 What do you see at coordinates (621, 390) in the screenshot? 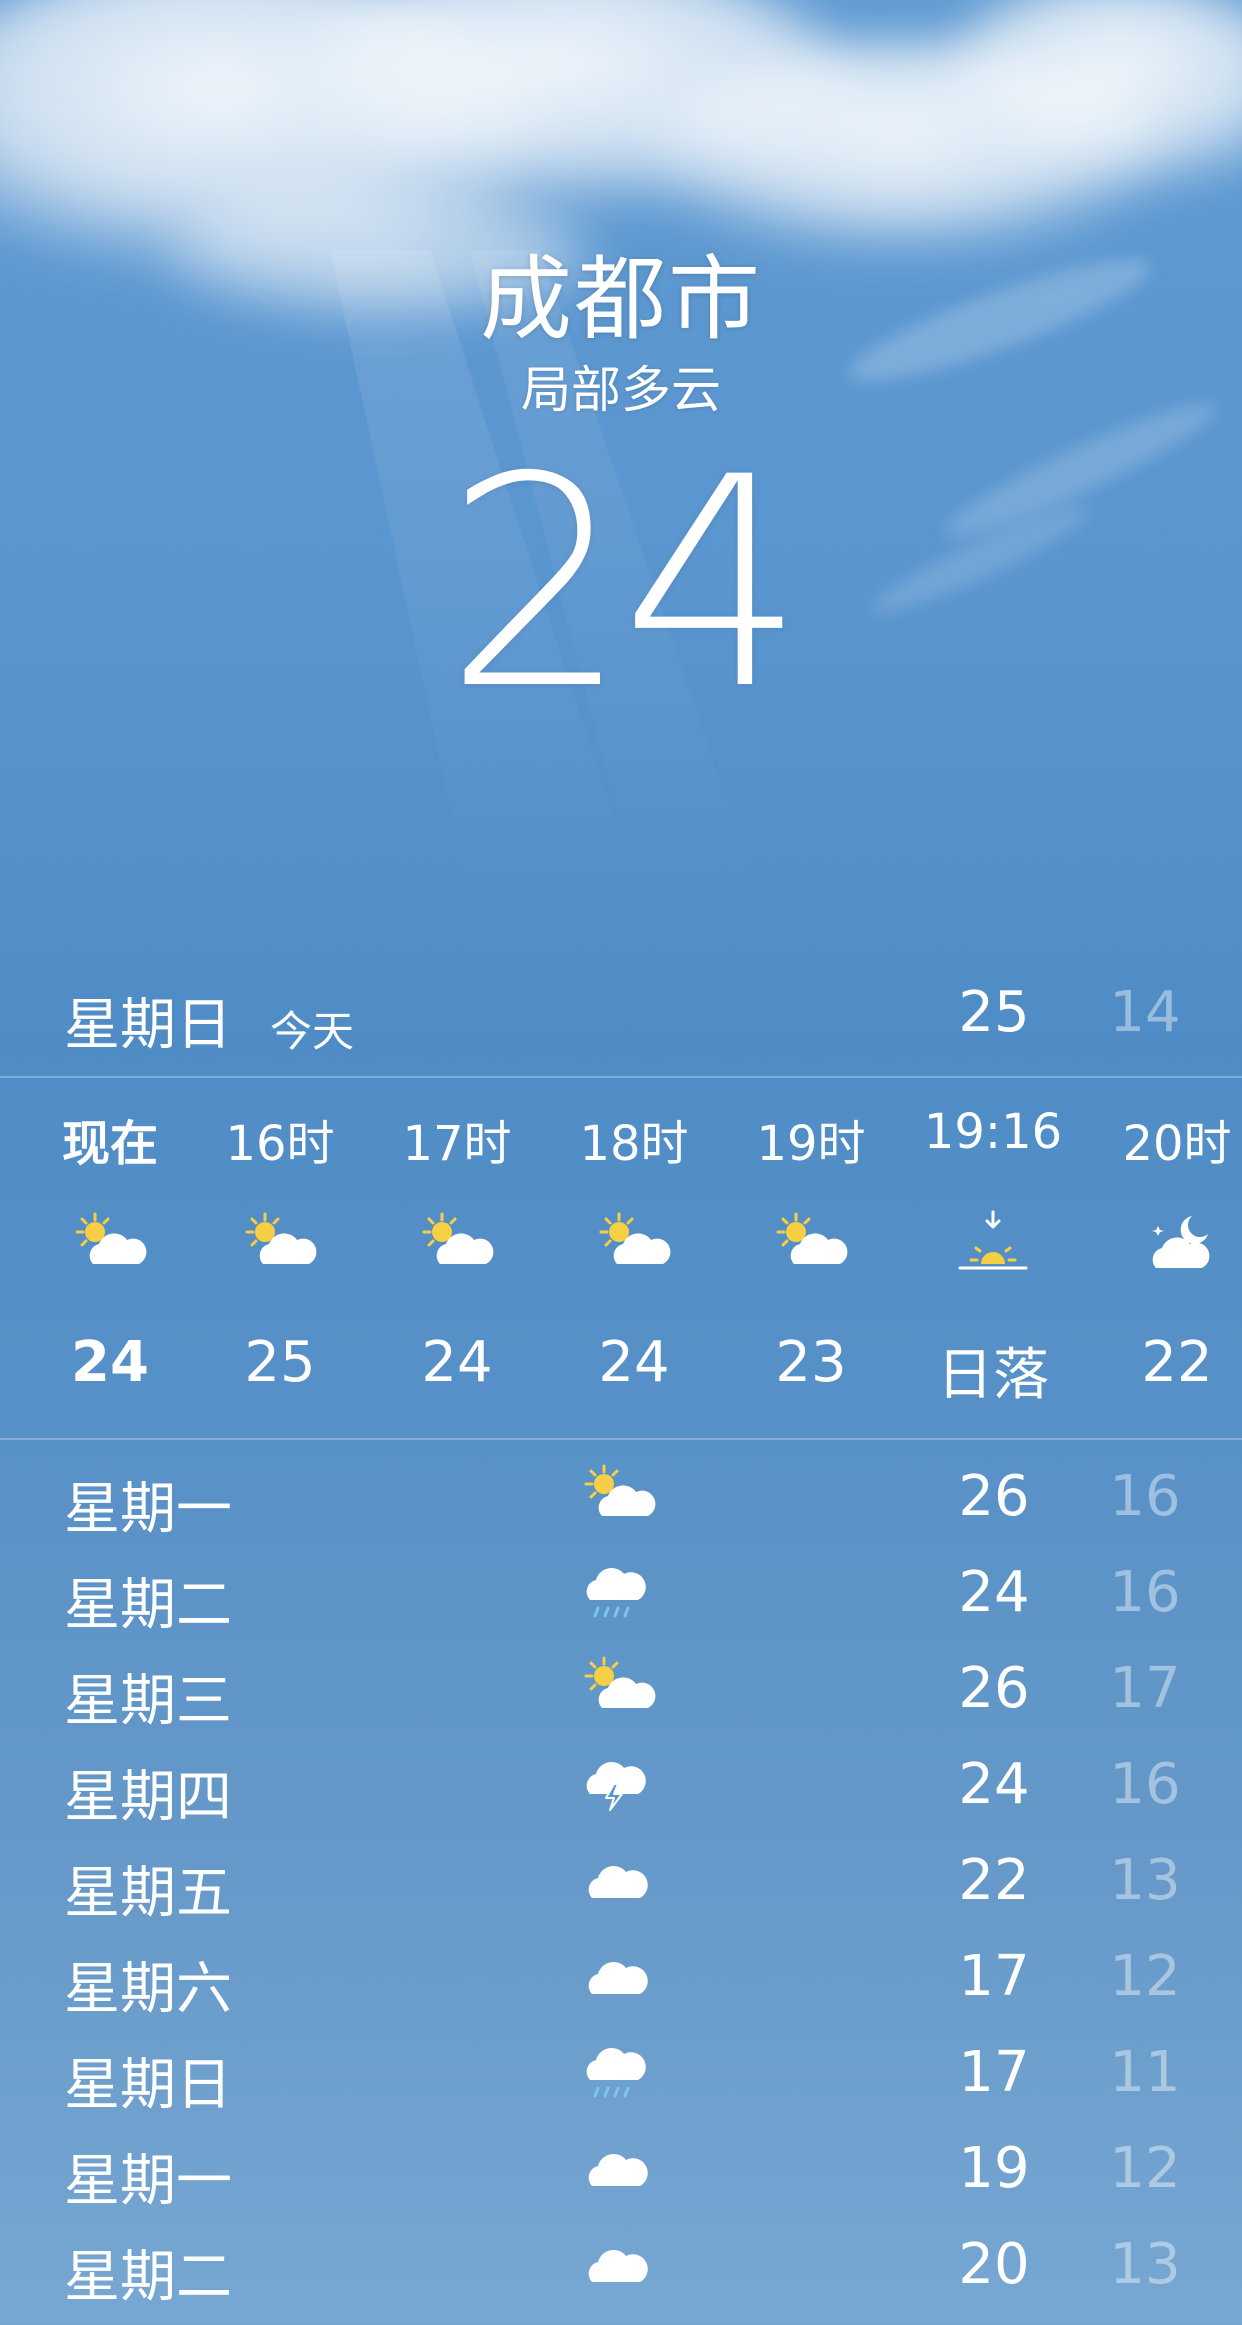
I see `current-condition: 局部多云` at bounding box center [621, 390].